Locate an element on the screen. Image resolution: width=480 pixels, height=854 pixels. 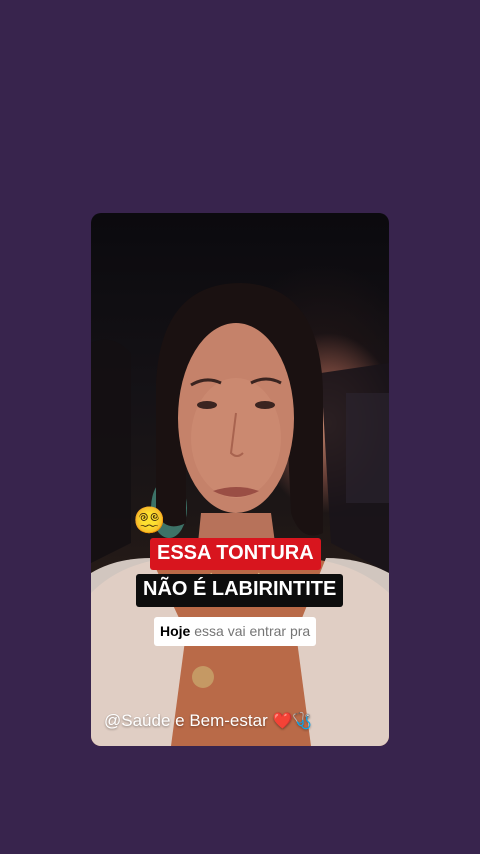
subtitle-text: Hoje essa vai entrar pra is located at coordinates (235, 631).